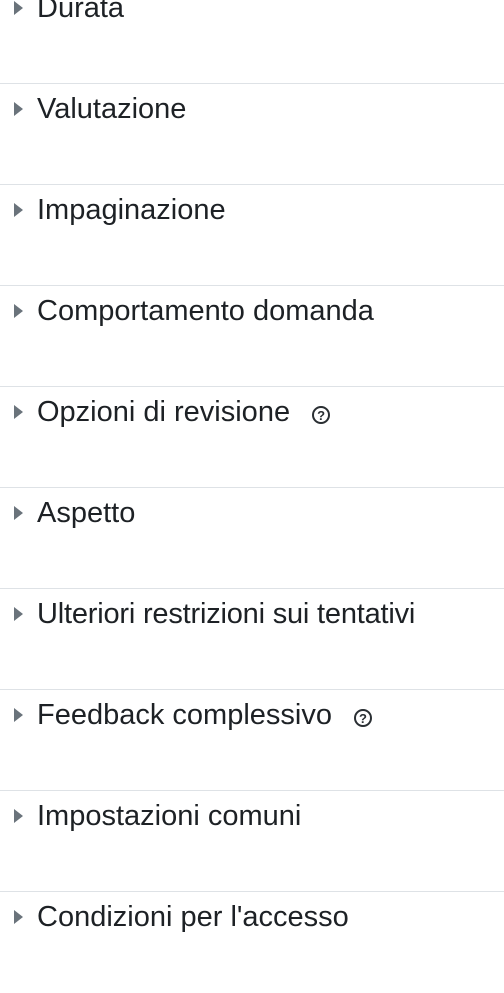 The height and width of the screenshot is (993, 504). What do you see at coordinates (252, 942) in the screenshot?
I see `section-condizioni-per-l-accesso: Condizioni per l'accesso` at bounding box center [252, 942].